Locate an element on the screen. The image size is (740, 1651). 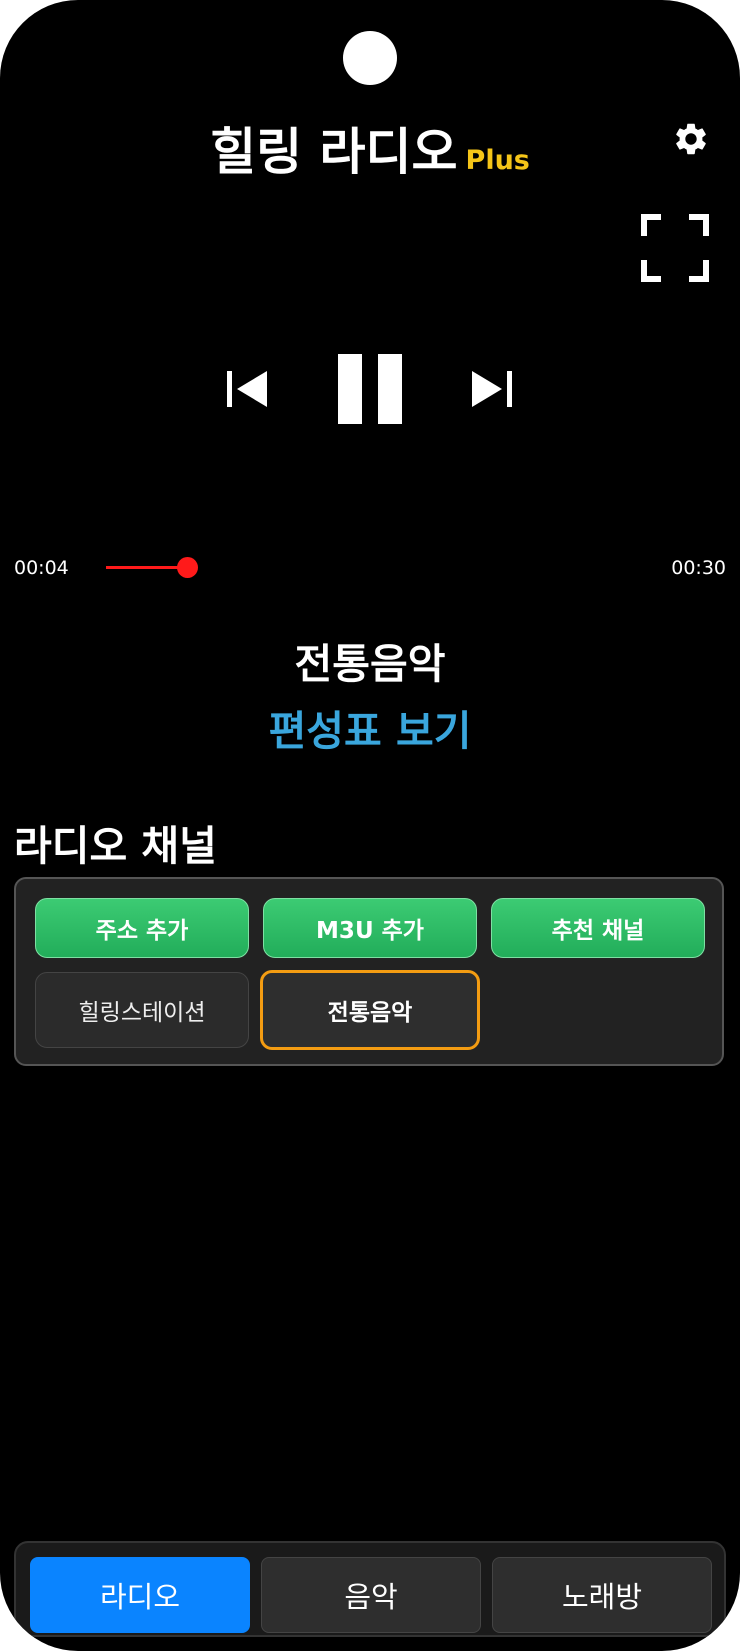
tab-music: 음악 is located at coordinates (371, 1595).